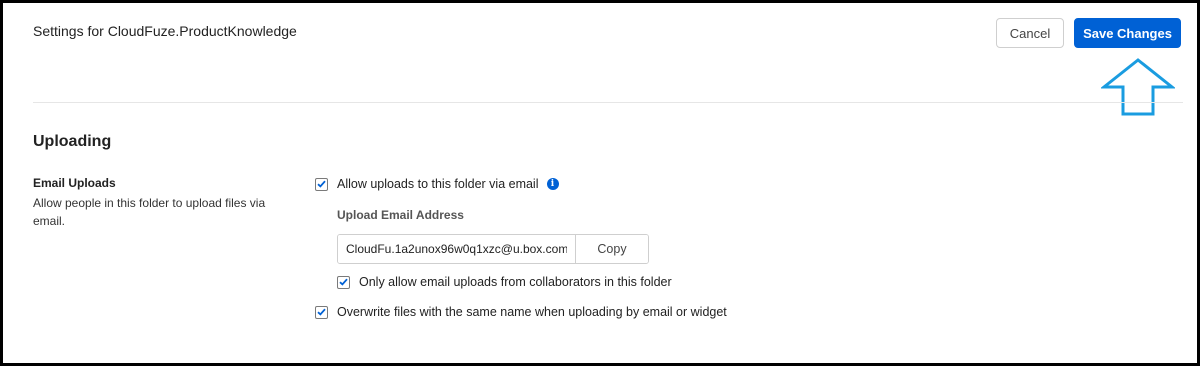 The image size is (1200, 366). I want to click on page-title: Settings for CloudFuze.ProductKnowledge, so click(165, 31).